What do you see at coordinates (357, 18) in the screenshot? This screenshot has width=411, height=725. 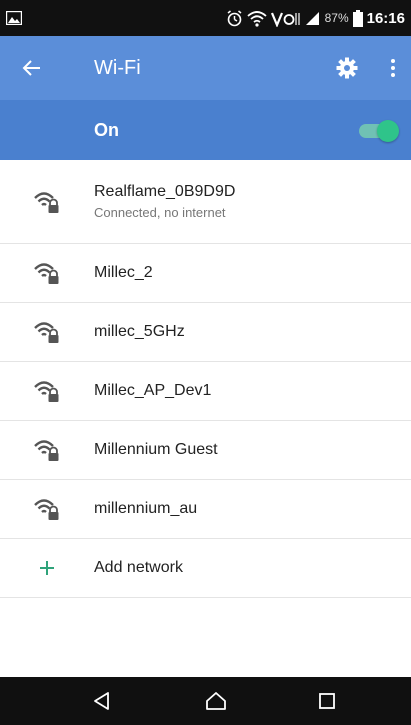 I see `battery-icon` at bounding box center [357, 18].